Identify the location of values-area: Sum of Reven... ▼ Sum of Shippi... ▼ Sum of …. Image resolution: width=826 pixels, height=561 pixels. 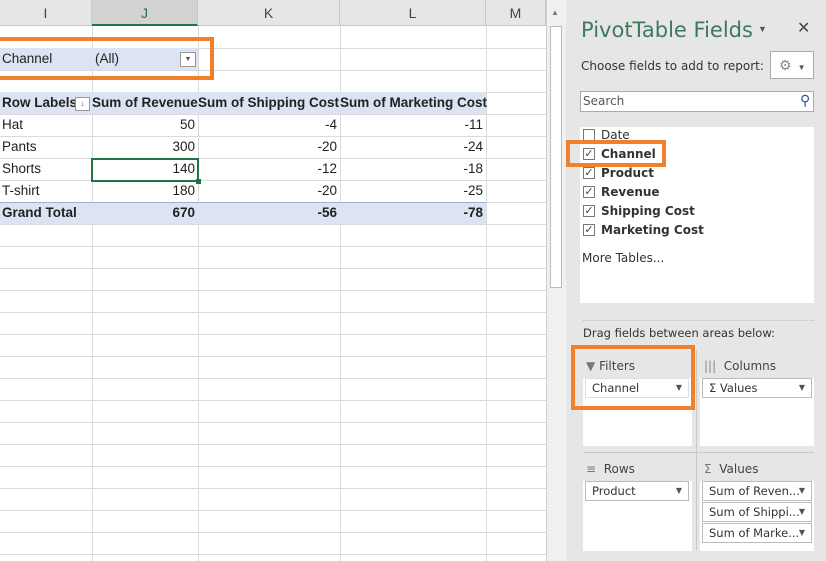
(757, 516).